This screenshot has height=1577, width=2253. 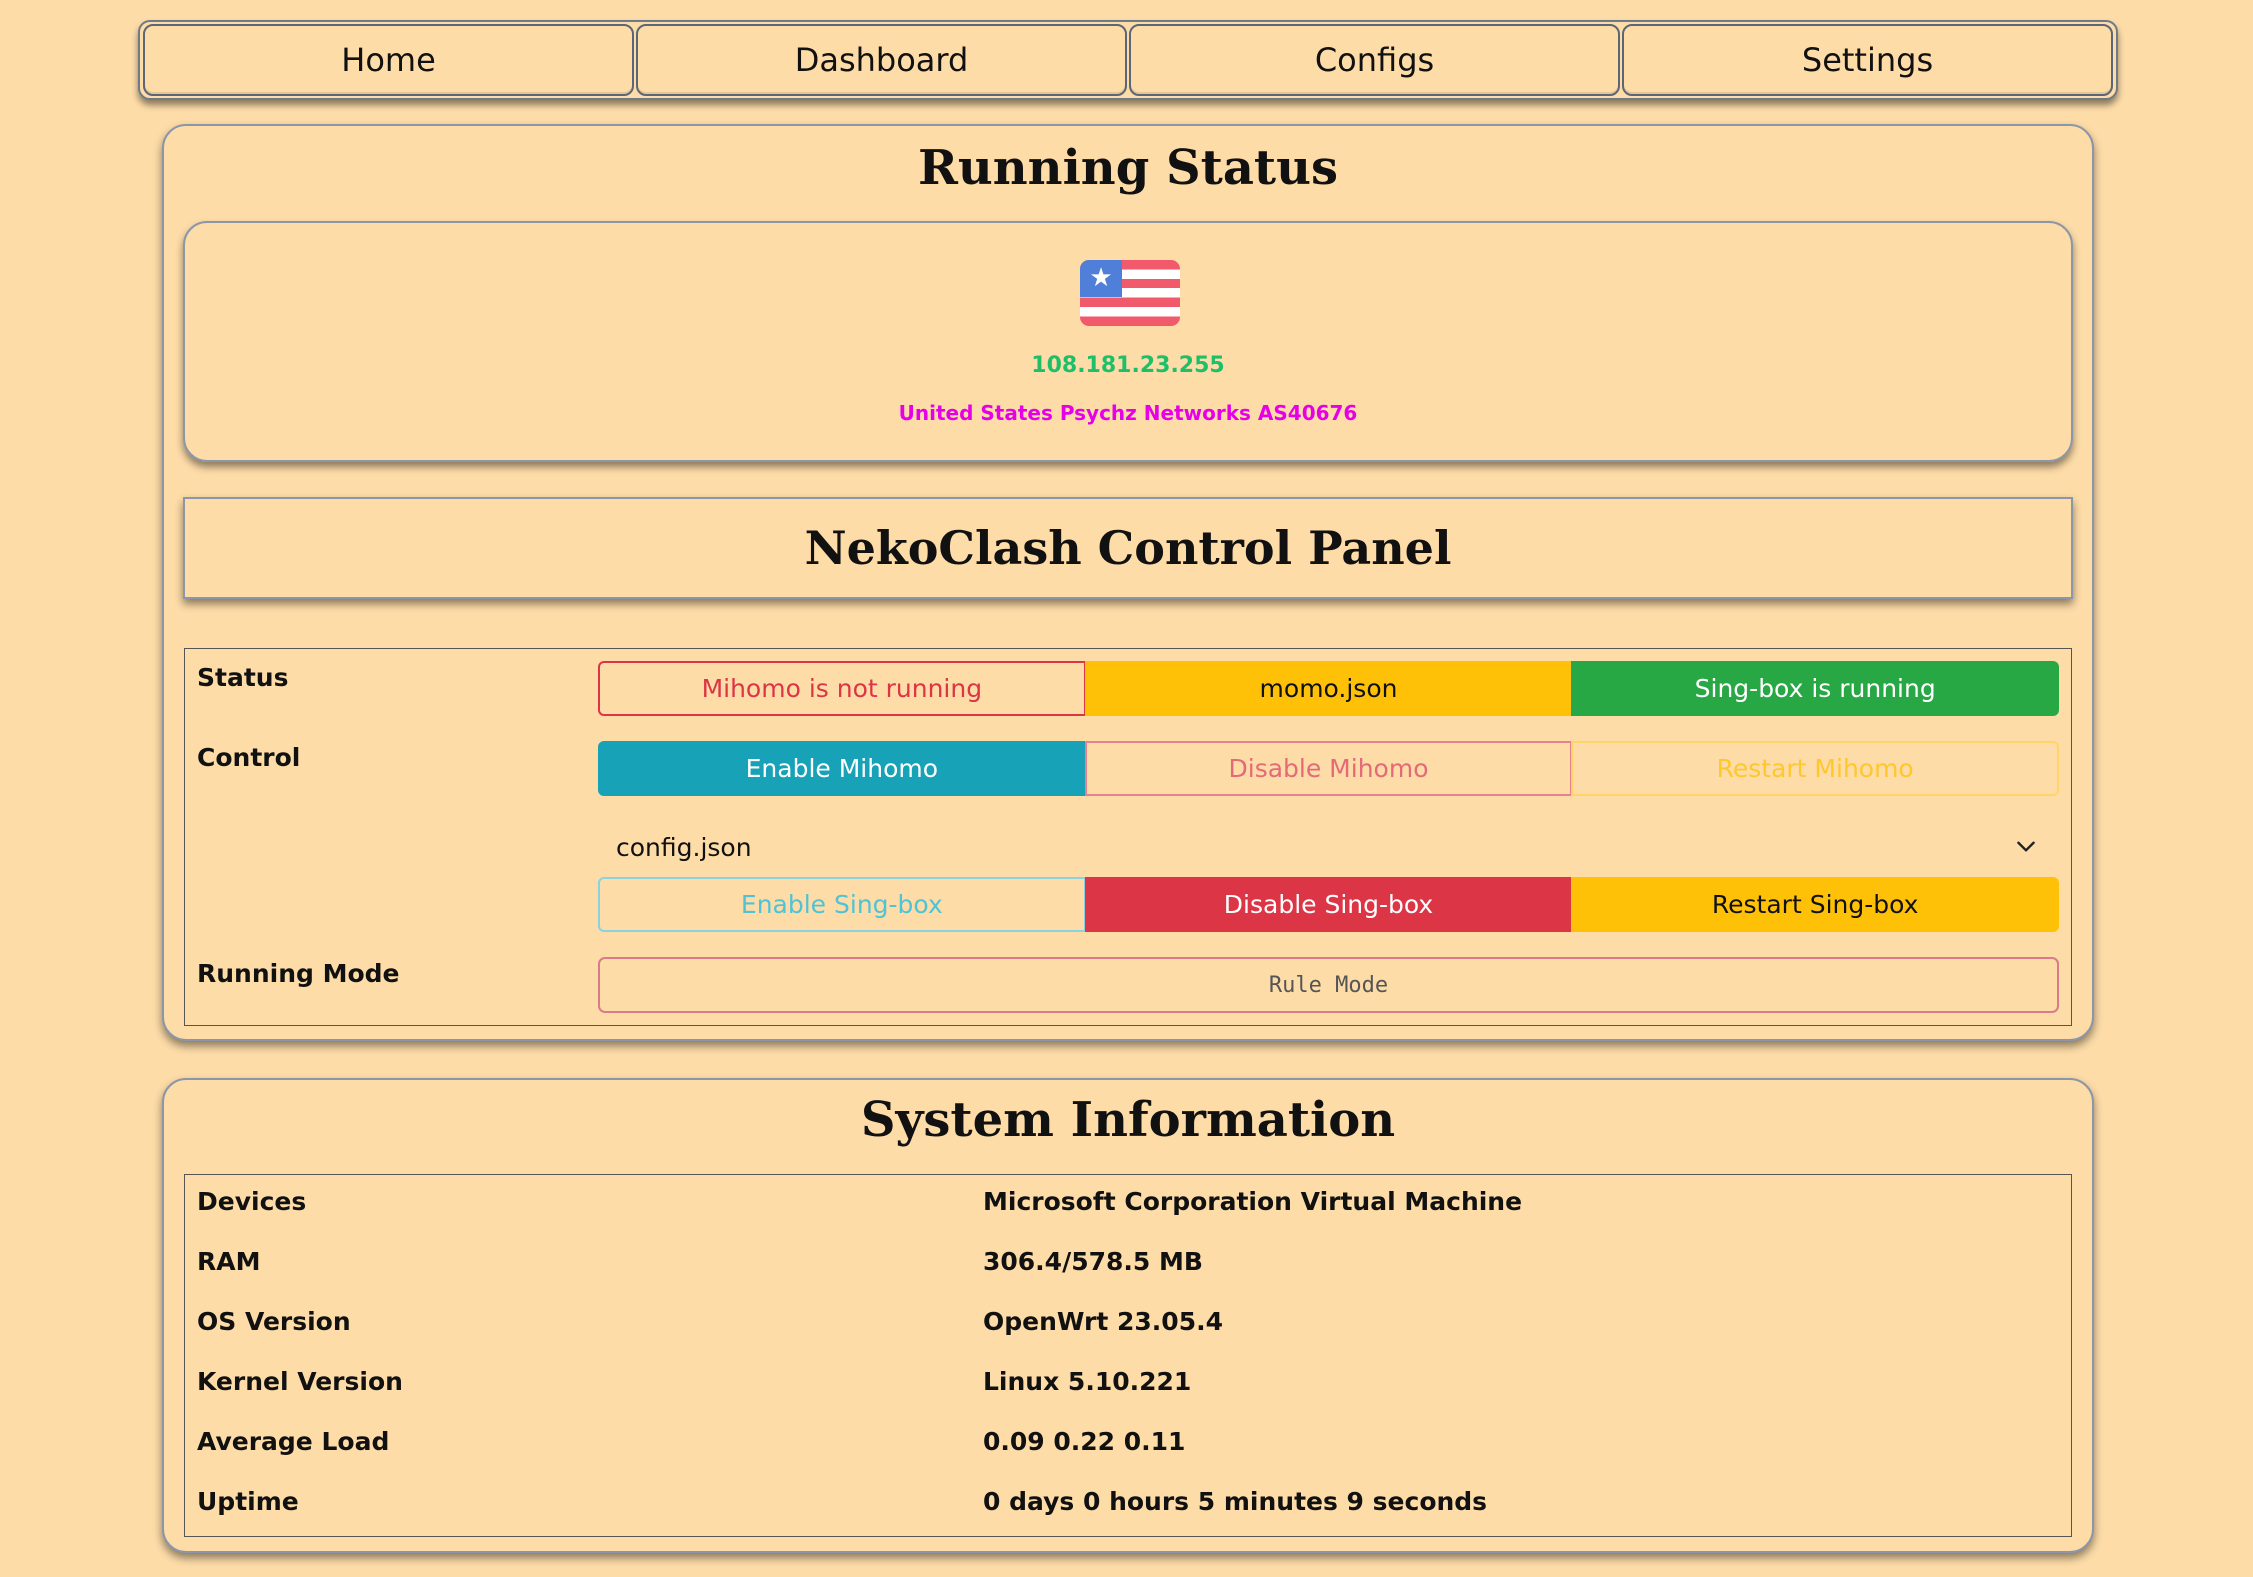 What do you see at coordinates (1087, 1381) in the screenshot?
I see `kernel-version-value: Linux 5.10.221` at bounding box center [1087, 1381].